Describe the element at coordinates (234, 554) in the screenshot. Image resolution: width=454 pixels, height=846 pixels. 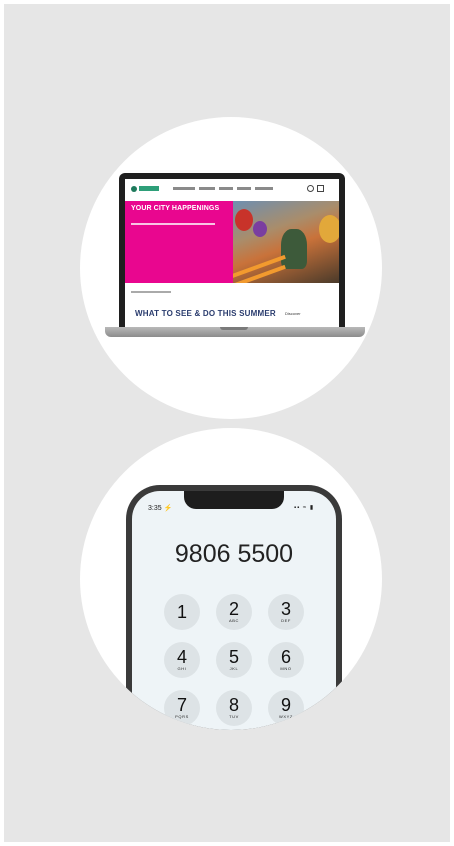
I see `dialed-number: 9806 5500` at that location.